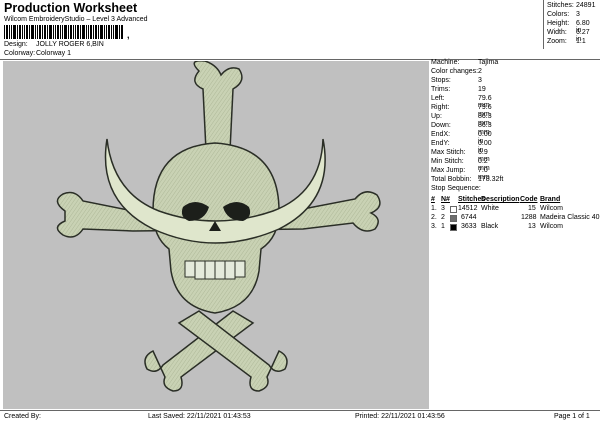  I want to click on row-stitches: 3633, so click(469, 226).